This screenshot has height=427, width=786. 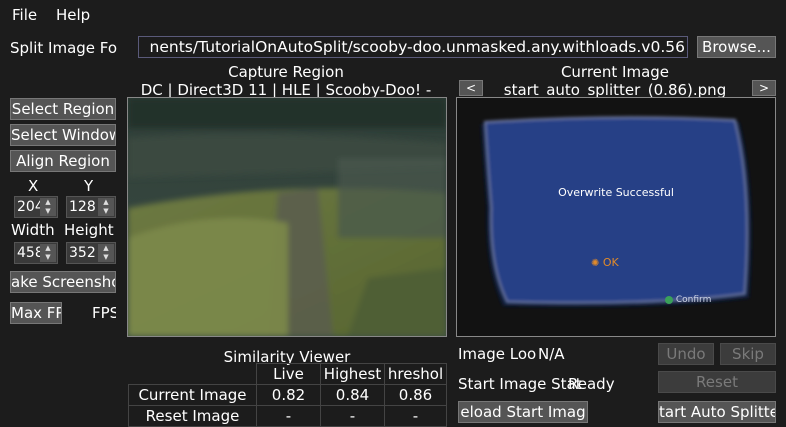 I want to click on menu-file: File, so click(x=24, y=15).